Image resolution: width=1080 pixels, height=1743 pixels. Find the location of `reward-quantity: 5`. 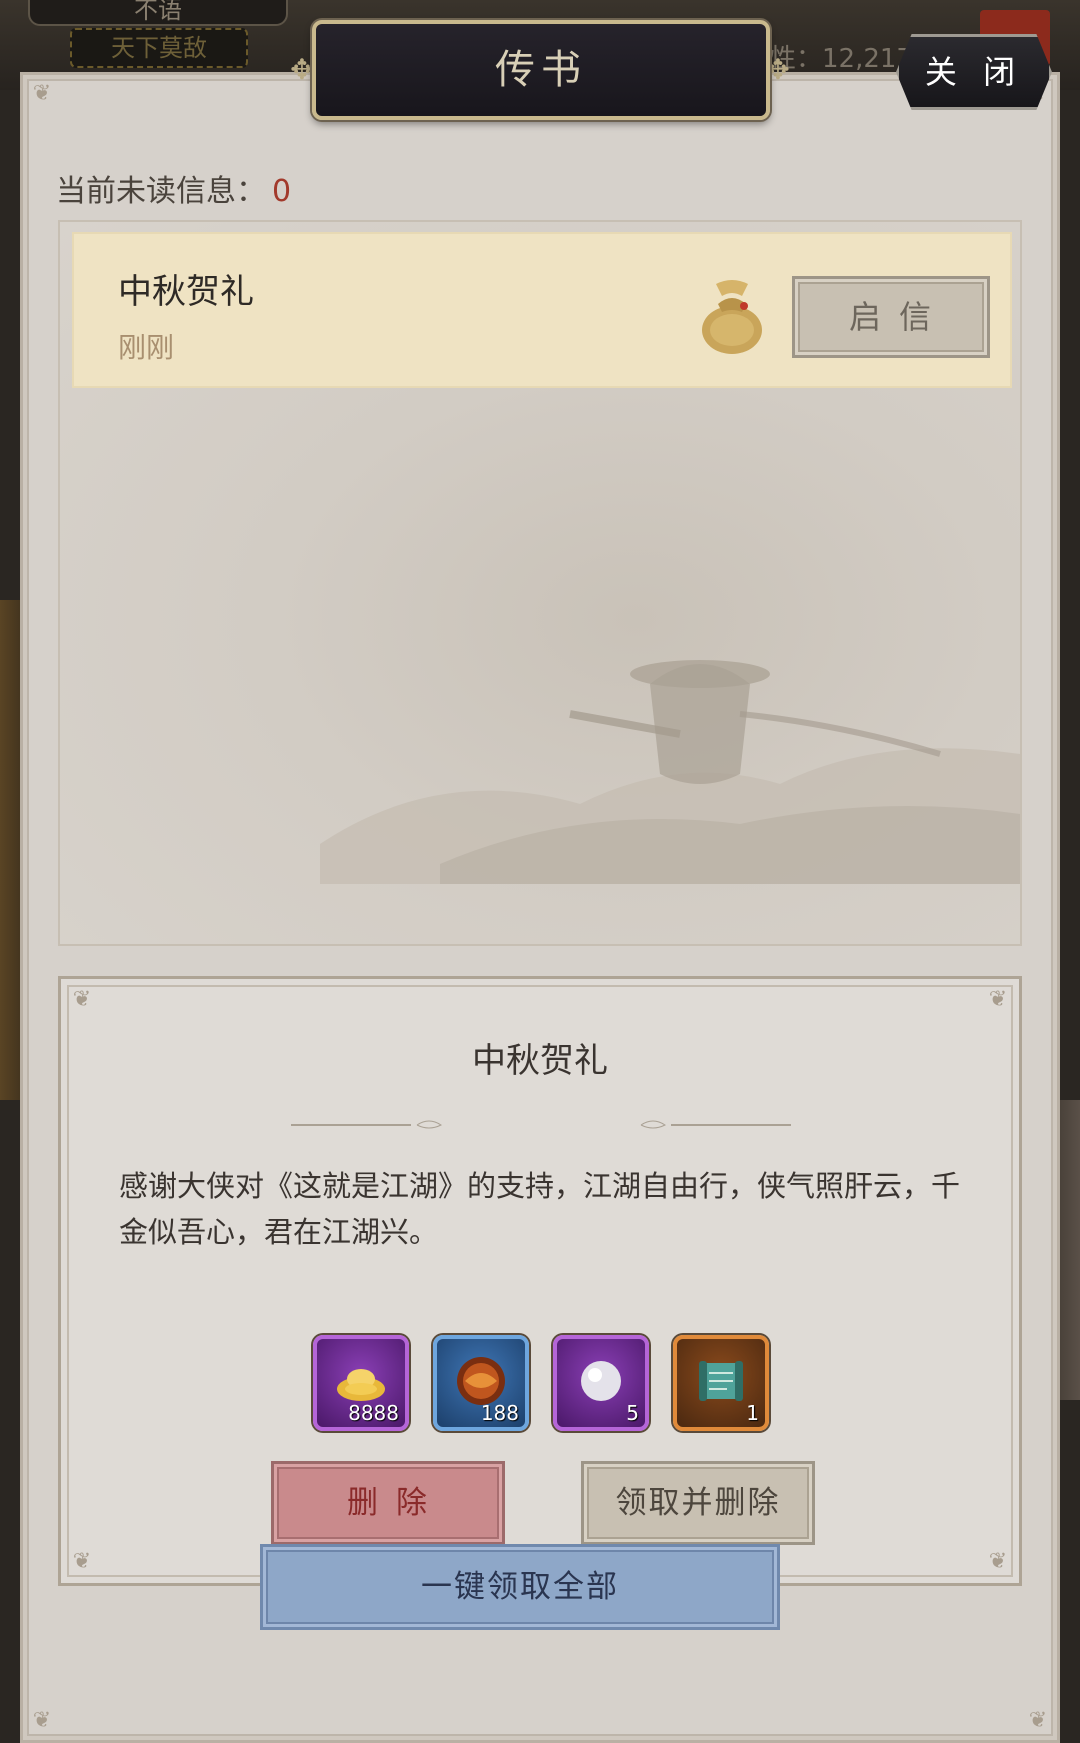

reward-quantity: 5 is located at coordinates (632, 1413).